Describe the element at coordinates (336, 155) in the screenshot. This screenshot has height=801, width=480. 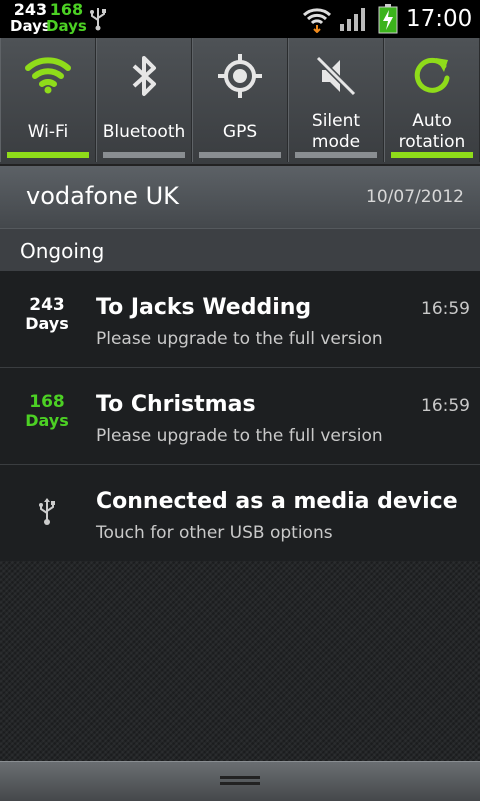
I see `silent-mode-status-bar` at that location.